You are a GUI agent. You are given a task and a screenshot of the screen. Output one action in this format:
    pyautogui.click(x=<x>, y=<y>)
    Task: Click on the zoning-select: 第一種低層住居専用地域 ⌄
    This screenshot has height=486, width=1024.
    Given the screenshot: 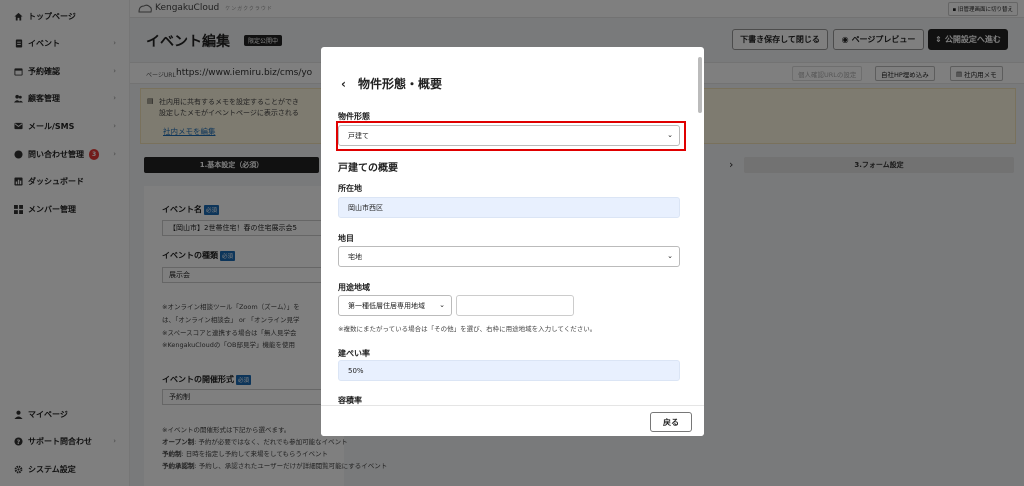 What is the action you would take?
    pyautogui.click(x=395, y=305)
    